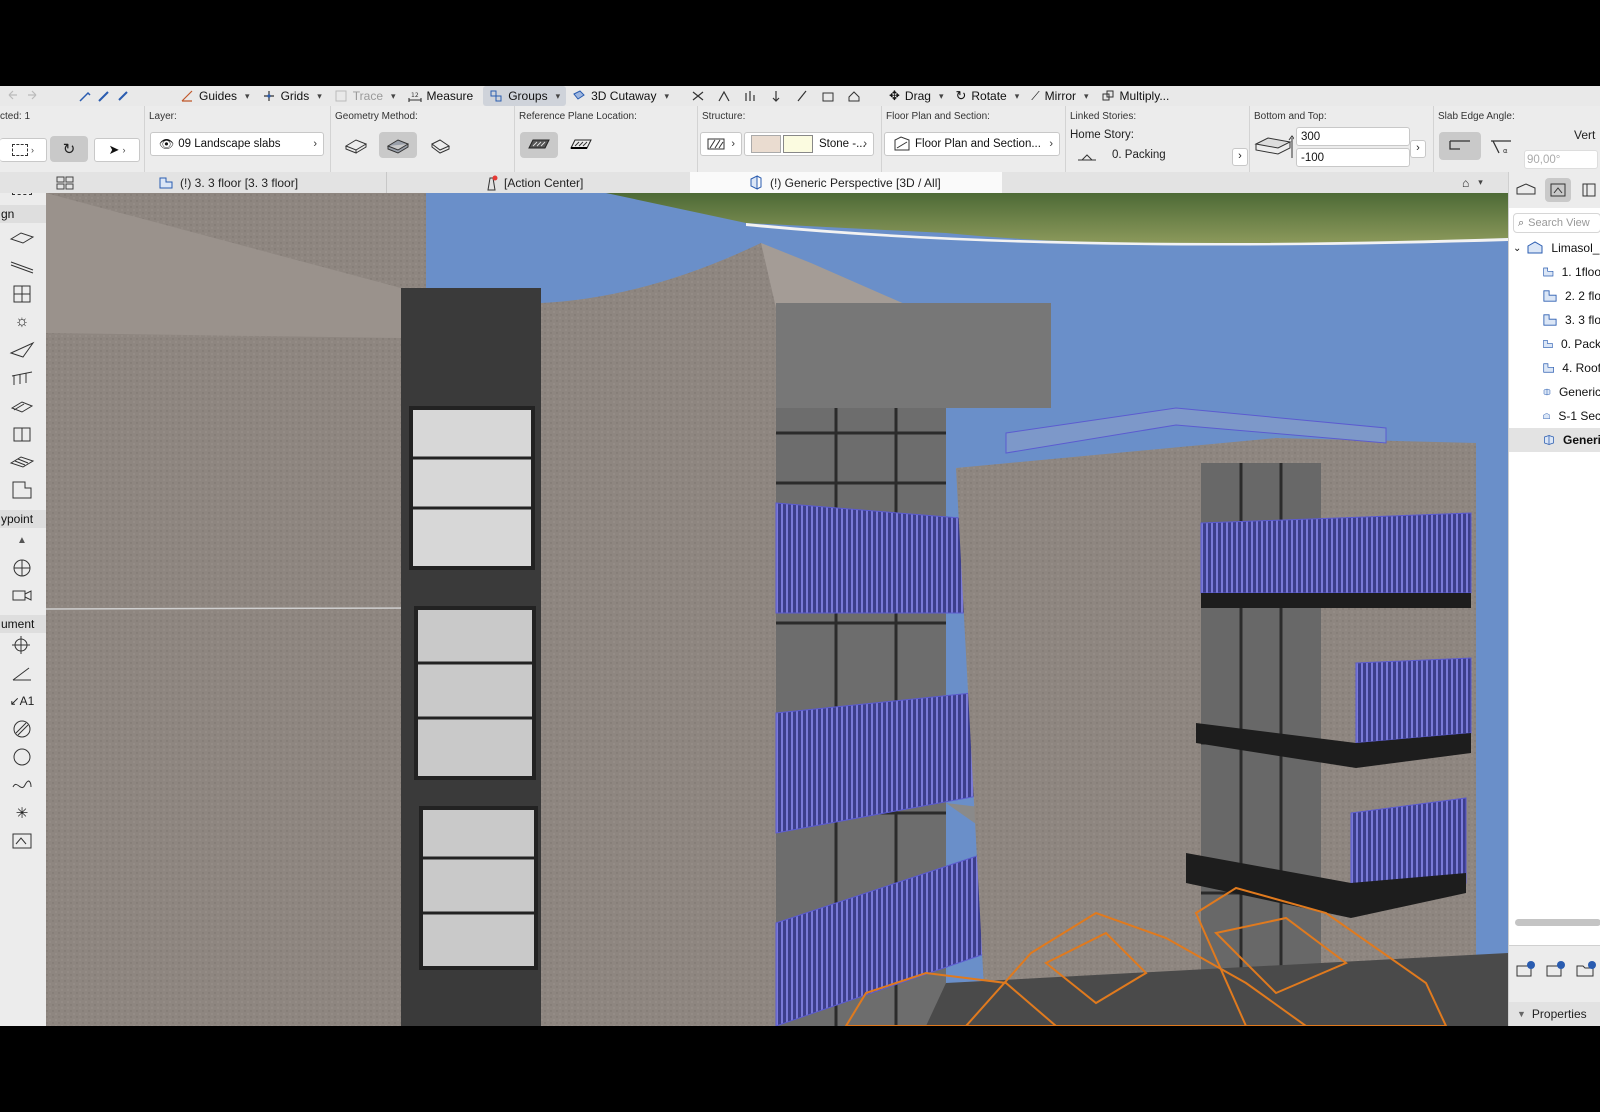 The height and width of the screenshot is (1112, 1600). What do you see at coordinates (1556, 969) in the screenshot?
I see `clone-view-icon` at bounding box center [1556, 969].